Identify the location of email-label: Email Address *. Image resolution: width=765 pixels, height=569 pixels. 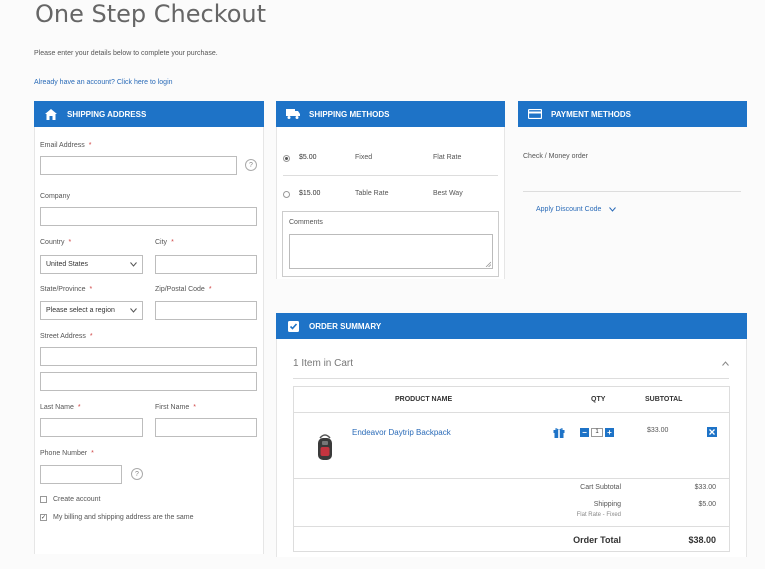
(65, 145).